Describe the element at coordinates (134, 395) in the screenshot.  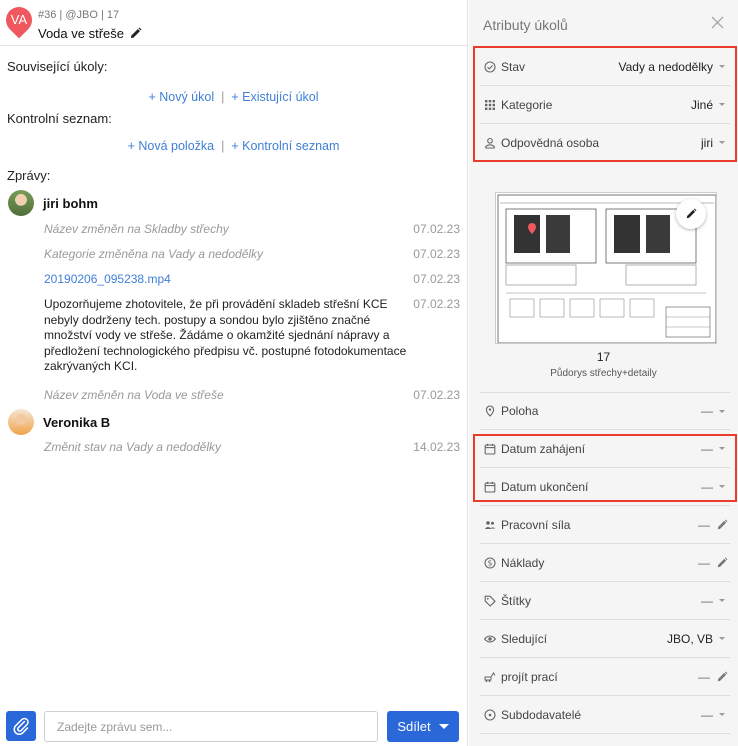
I see `message-text: Název změněn na Voda ve střeše` at that location.